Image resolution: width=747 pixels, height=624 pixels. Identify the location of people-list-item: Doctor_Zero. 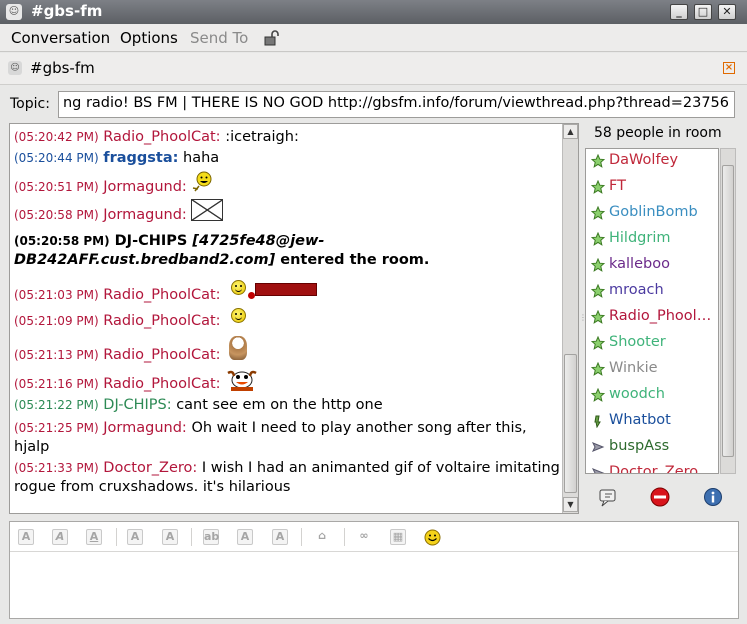
(652, 467).